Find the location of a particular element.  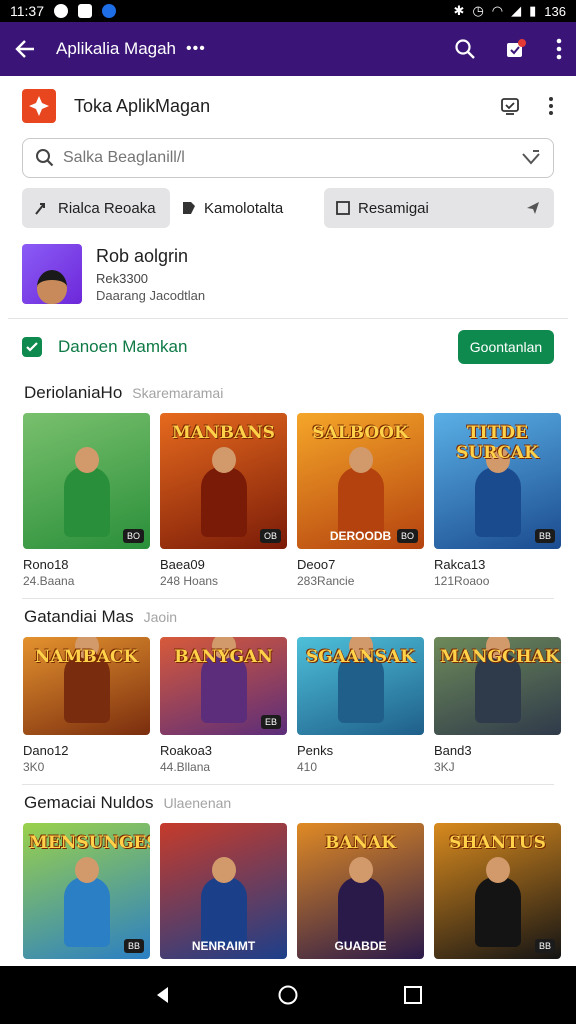

game-banner-text: SALBOOK is located at coordinates (360, 433).